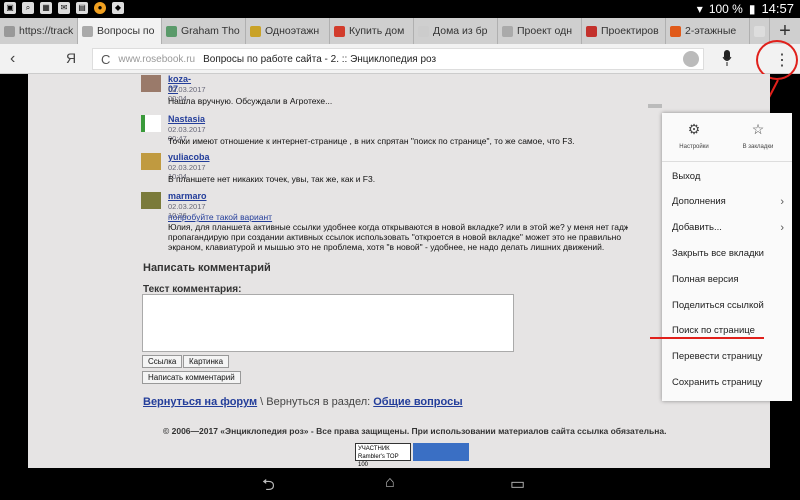 Image resolution: width=800 pixels, height=500 pixels. What do you see at coordinates (187, 196) in the screenshot?
I see `comment-author: marmaro` at bounding box center [187, 196].